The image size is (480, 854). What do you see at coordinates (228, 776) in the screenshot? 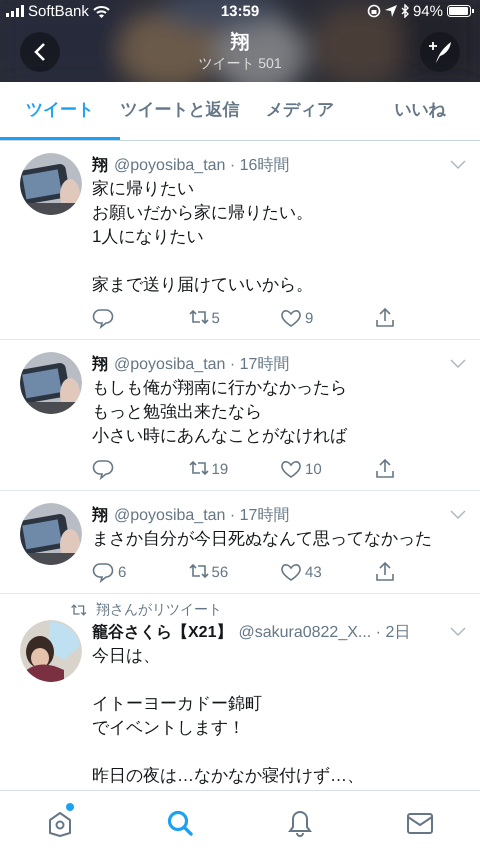
I see `tweet-text-line: 昨日の夜は…なかなか寝付けず…、` at bounding box center [228, 776].